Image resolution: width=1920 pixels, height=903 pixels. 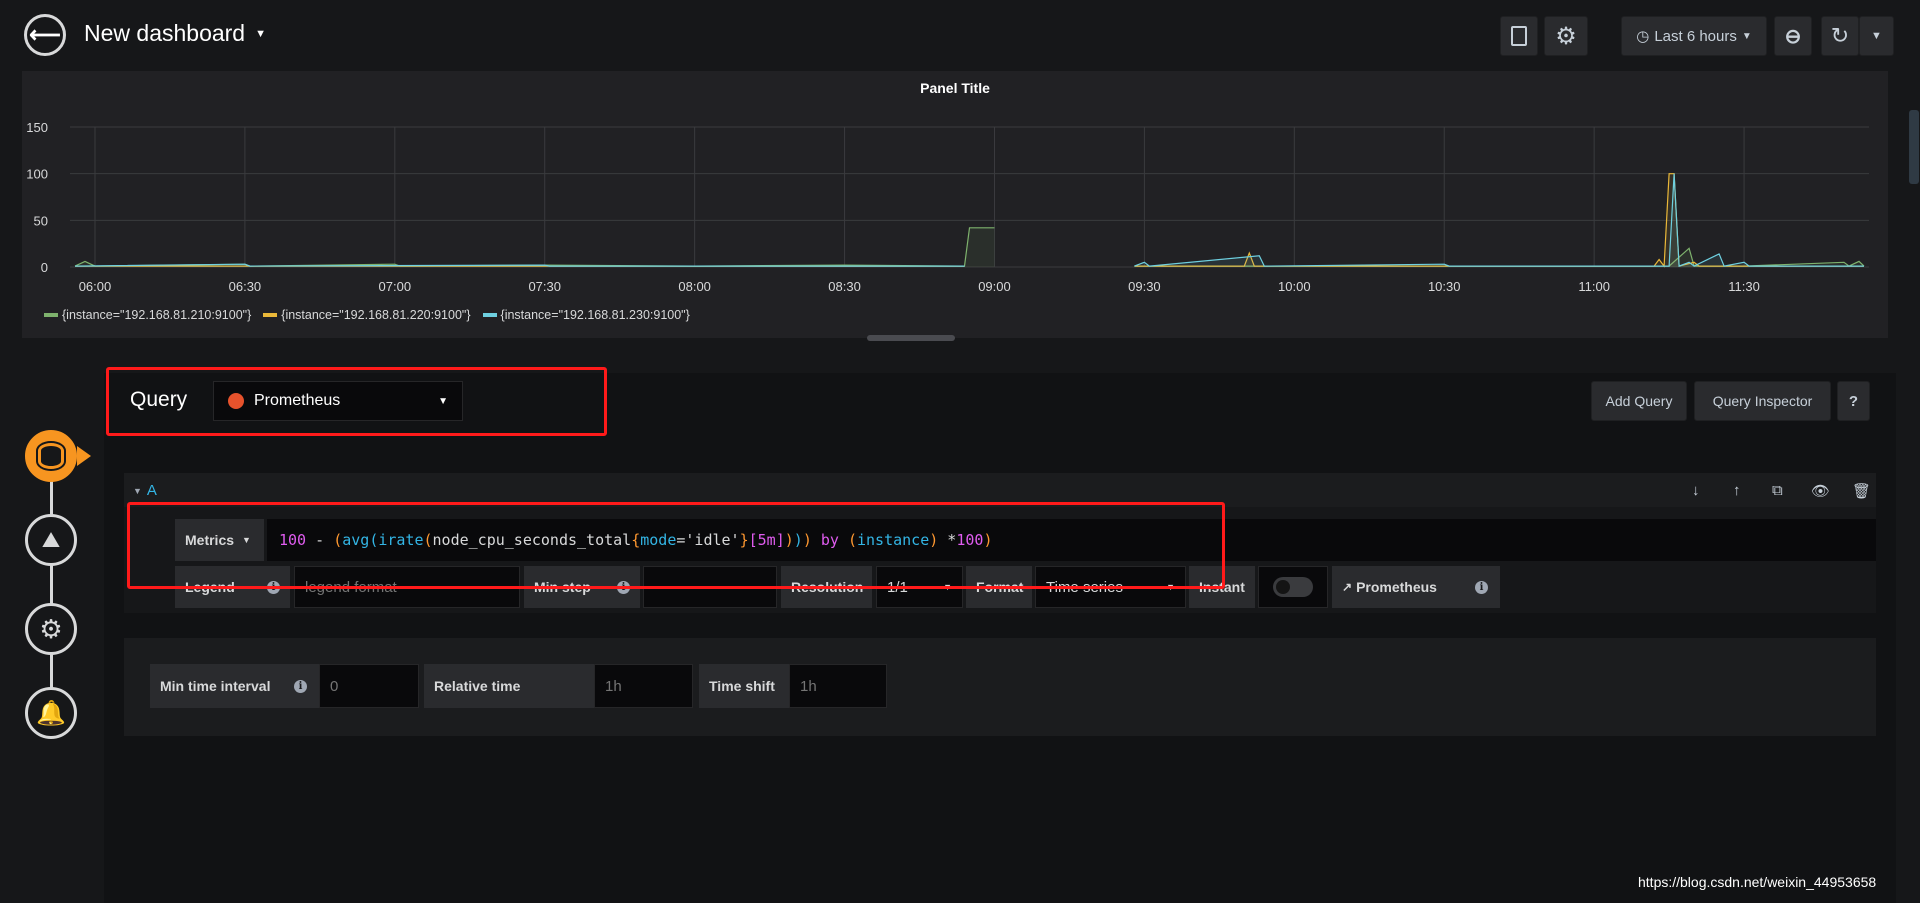 What do you see at coordinates (45, 35) in the screenshot?
I see `back-button: ⟵` at bounding box center [45, 35].